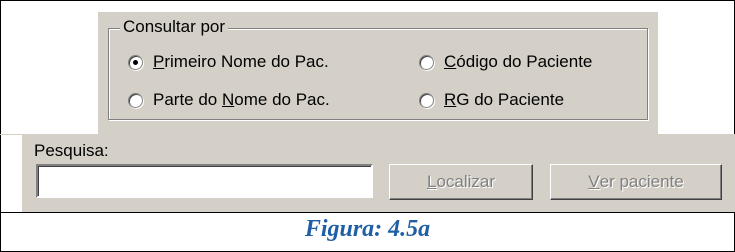 The image size is (735, 252). Describe the element at coordinates (367, 134) in the screenshot. I see `panel-divider` at that location.